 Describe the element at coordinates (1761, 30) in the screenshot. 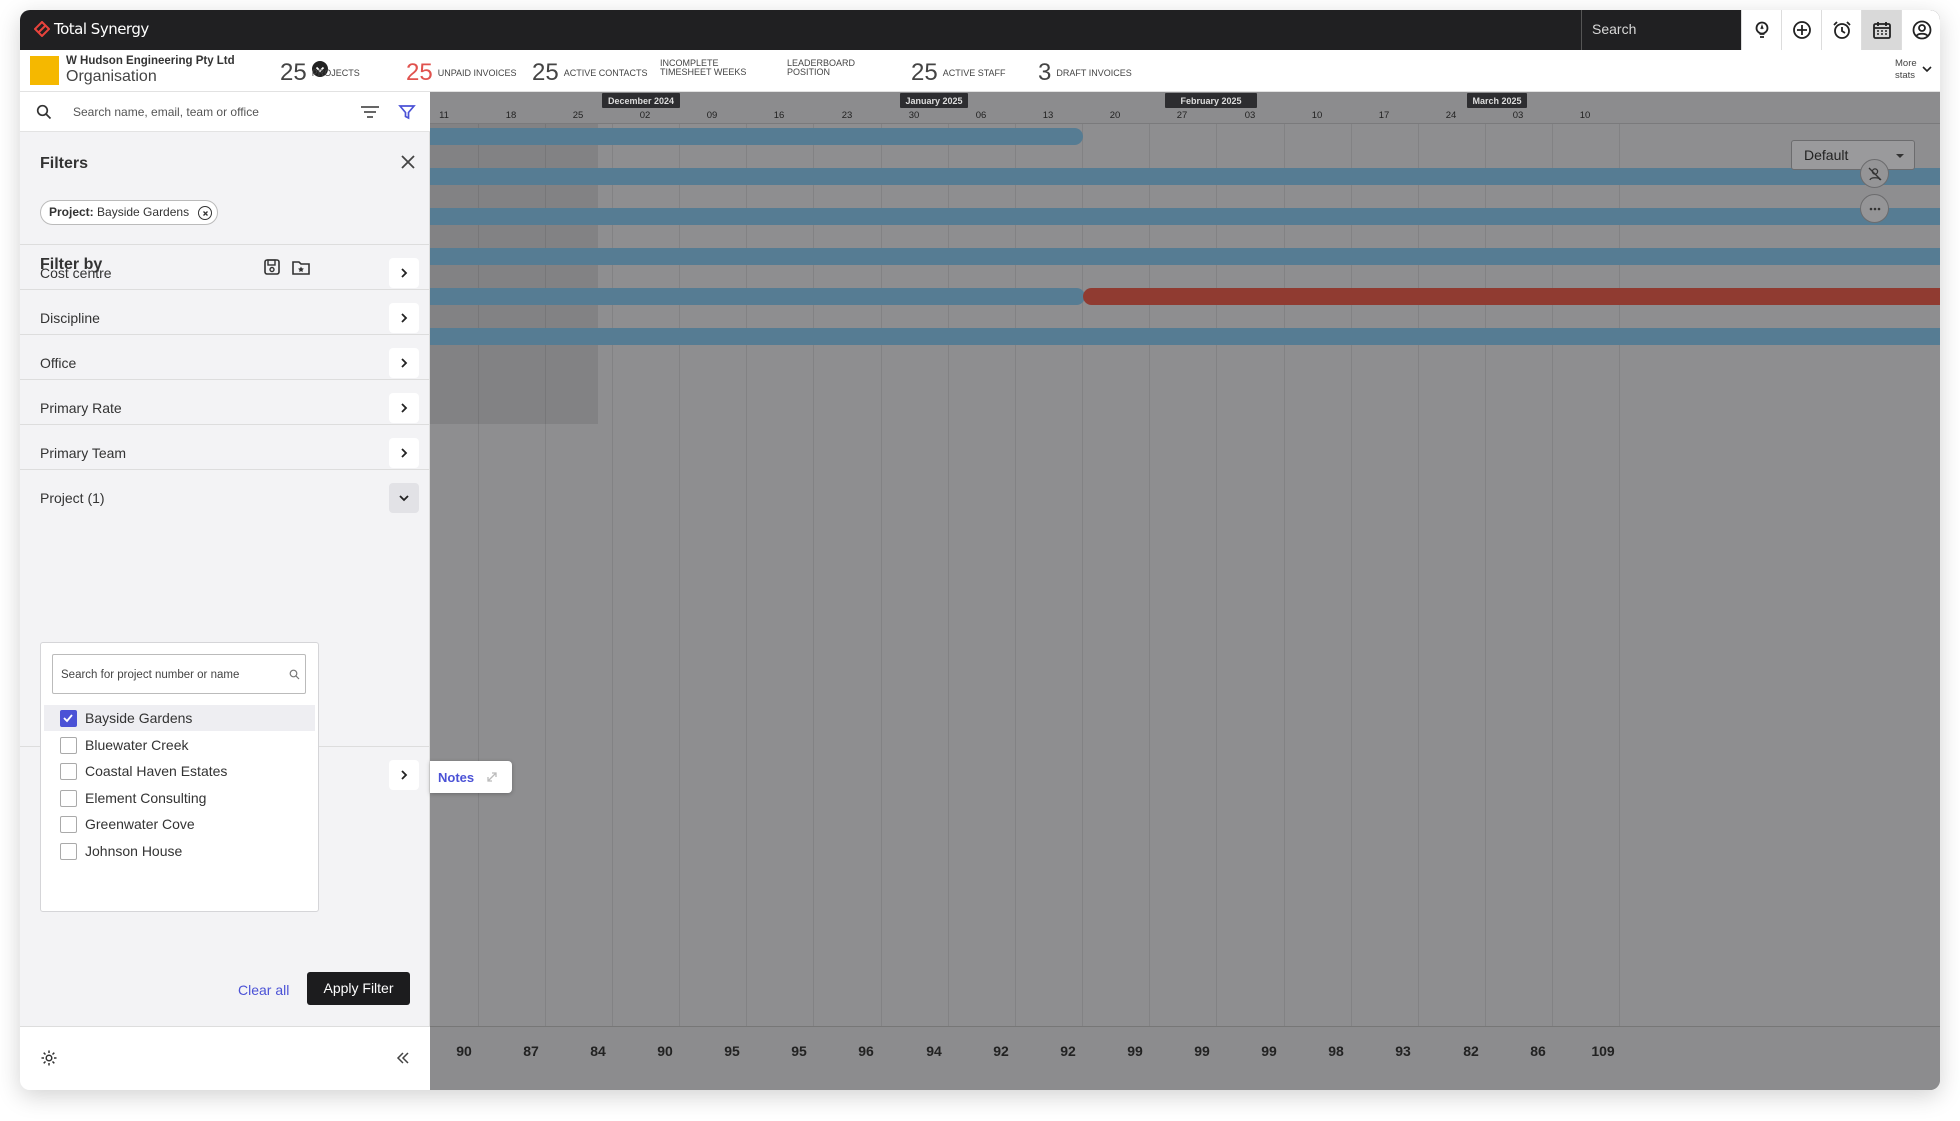

I see `lightbulb-icon` at that location.